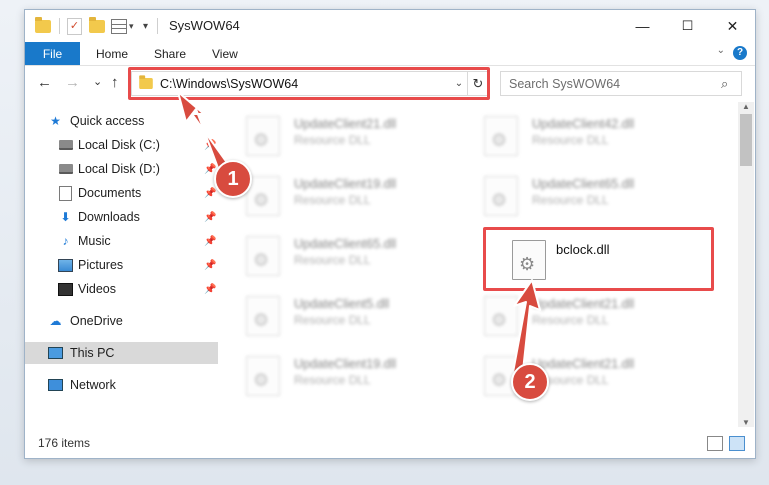 The height and width of the screenshot is (485, 769). What do you see at coordinates (44, 82) in the screenshot?
I see `back-button: ←` at bounding box center [44, 82].